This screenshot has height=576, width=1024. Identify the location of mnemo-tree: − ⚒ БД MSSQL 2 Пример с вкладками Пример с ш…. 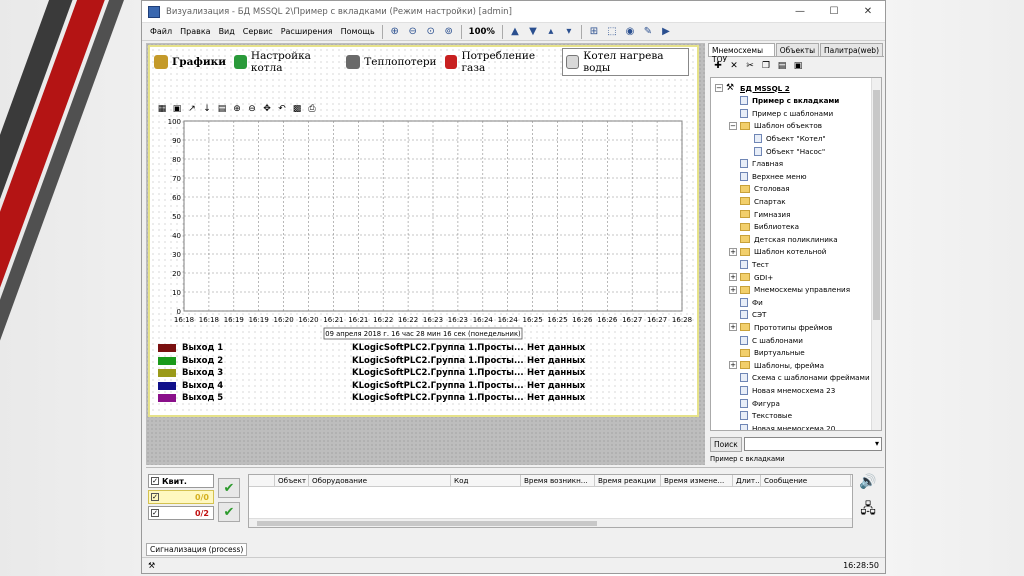
(796, 254).